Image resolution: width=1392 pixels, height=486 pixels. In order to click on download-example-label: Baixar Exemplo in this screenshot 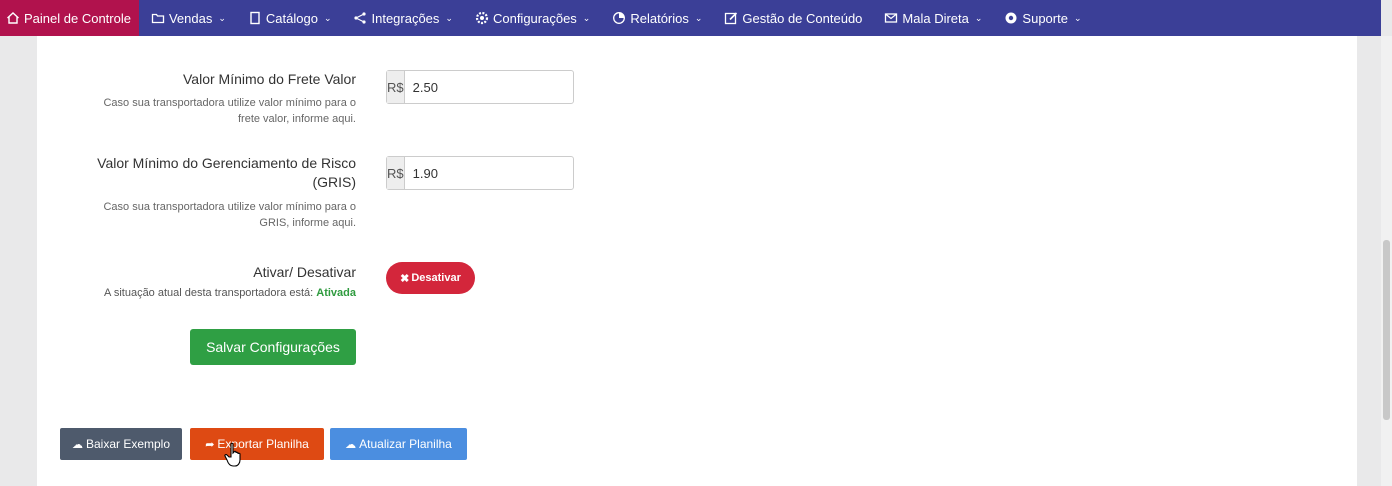, I will do `click(128, 444)`.